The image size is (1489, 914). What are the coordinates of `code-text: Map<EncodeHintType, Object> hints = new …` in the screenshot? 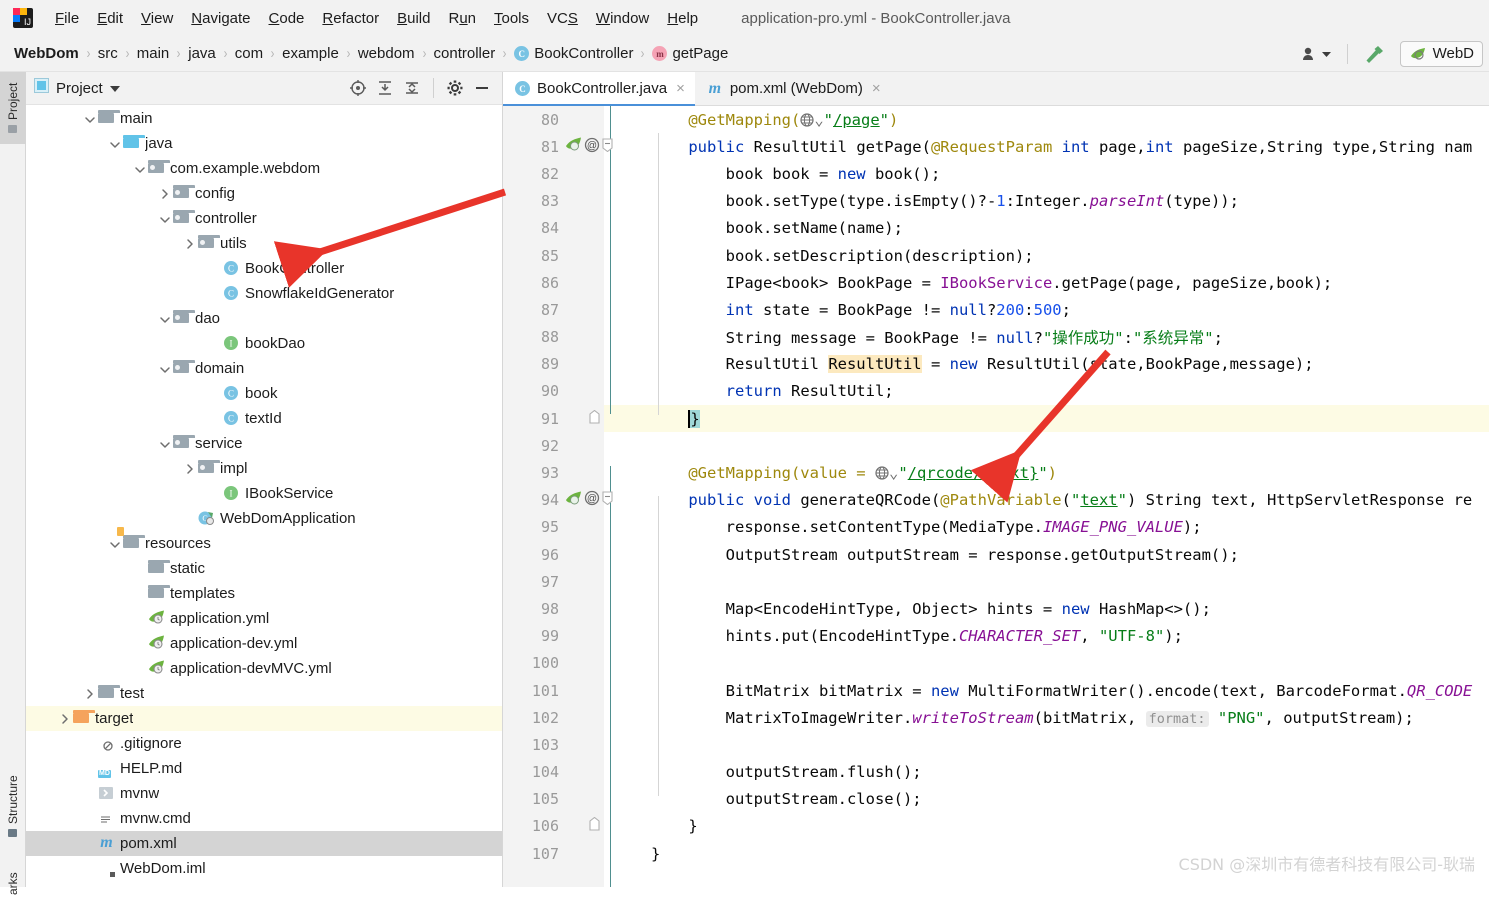 It's located at (907, 609).